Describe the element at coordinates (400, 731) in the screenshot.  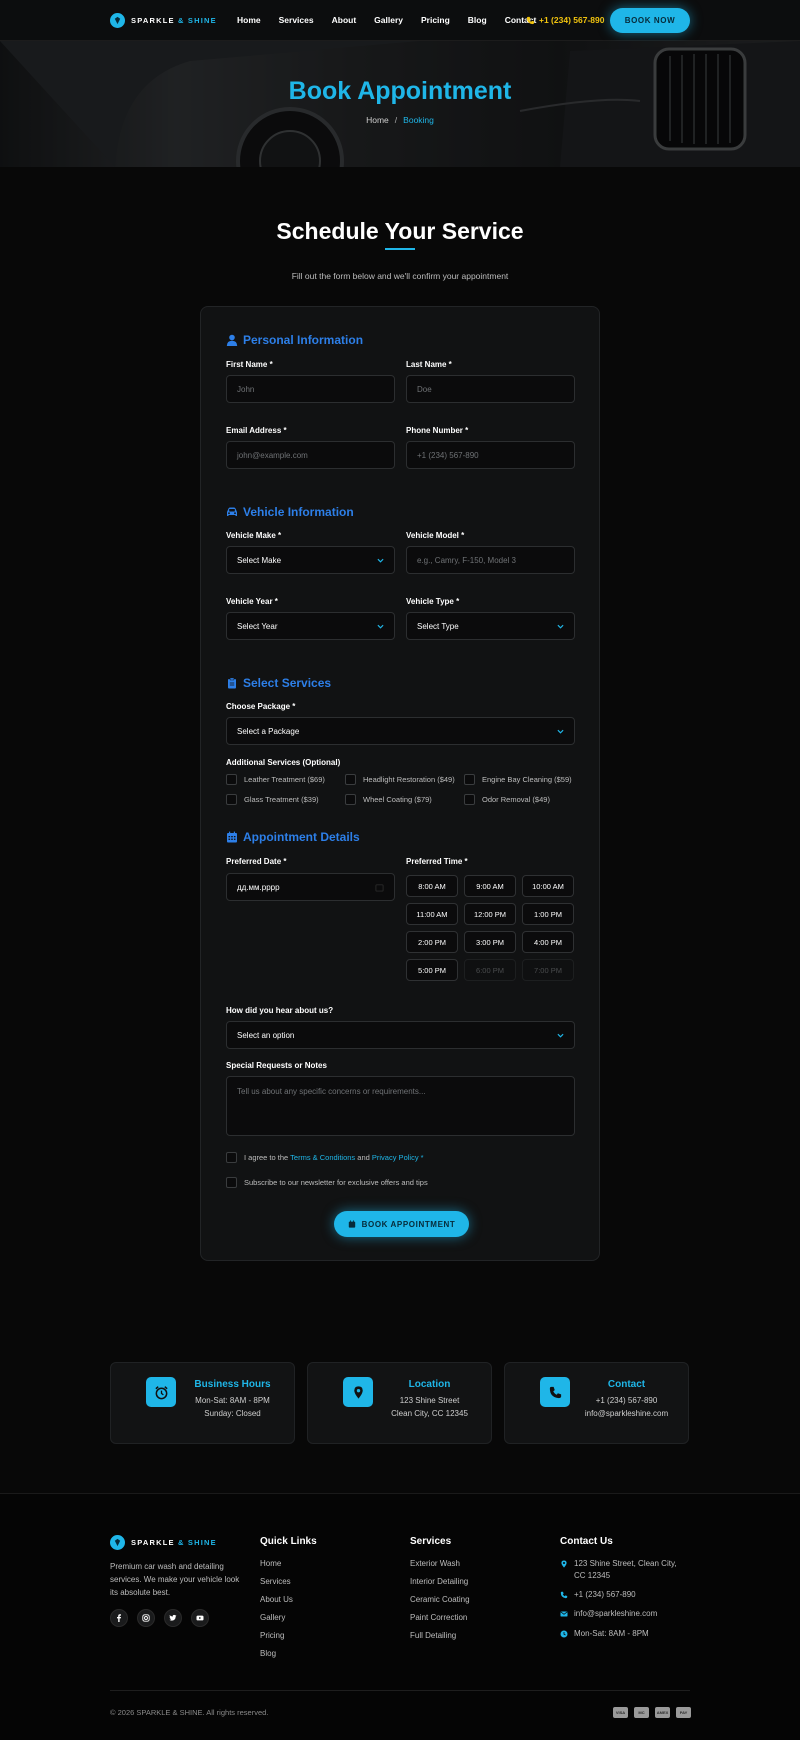
I see `package-select: Select a Package` at that location.